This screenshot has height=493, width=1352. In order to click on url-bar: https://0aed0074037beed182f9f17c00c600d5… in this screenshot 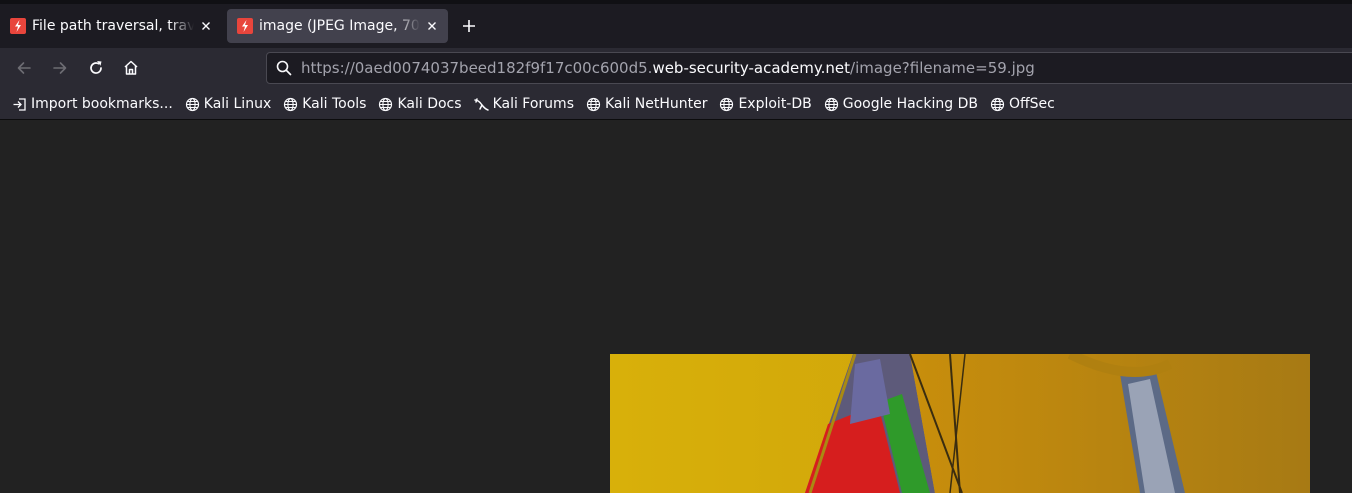, I will do `click(809, 68)`.